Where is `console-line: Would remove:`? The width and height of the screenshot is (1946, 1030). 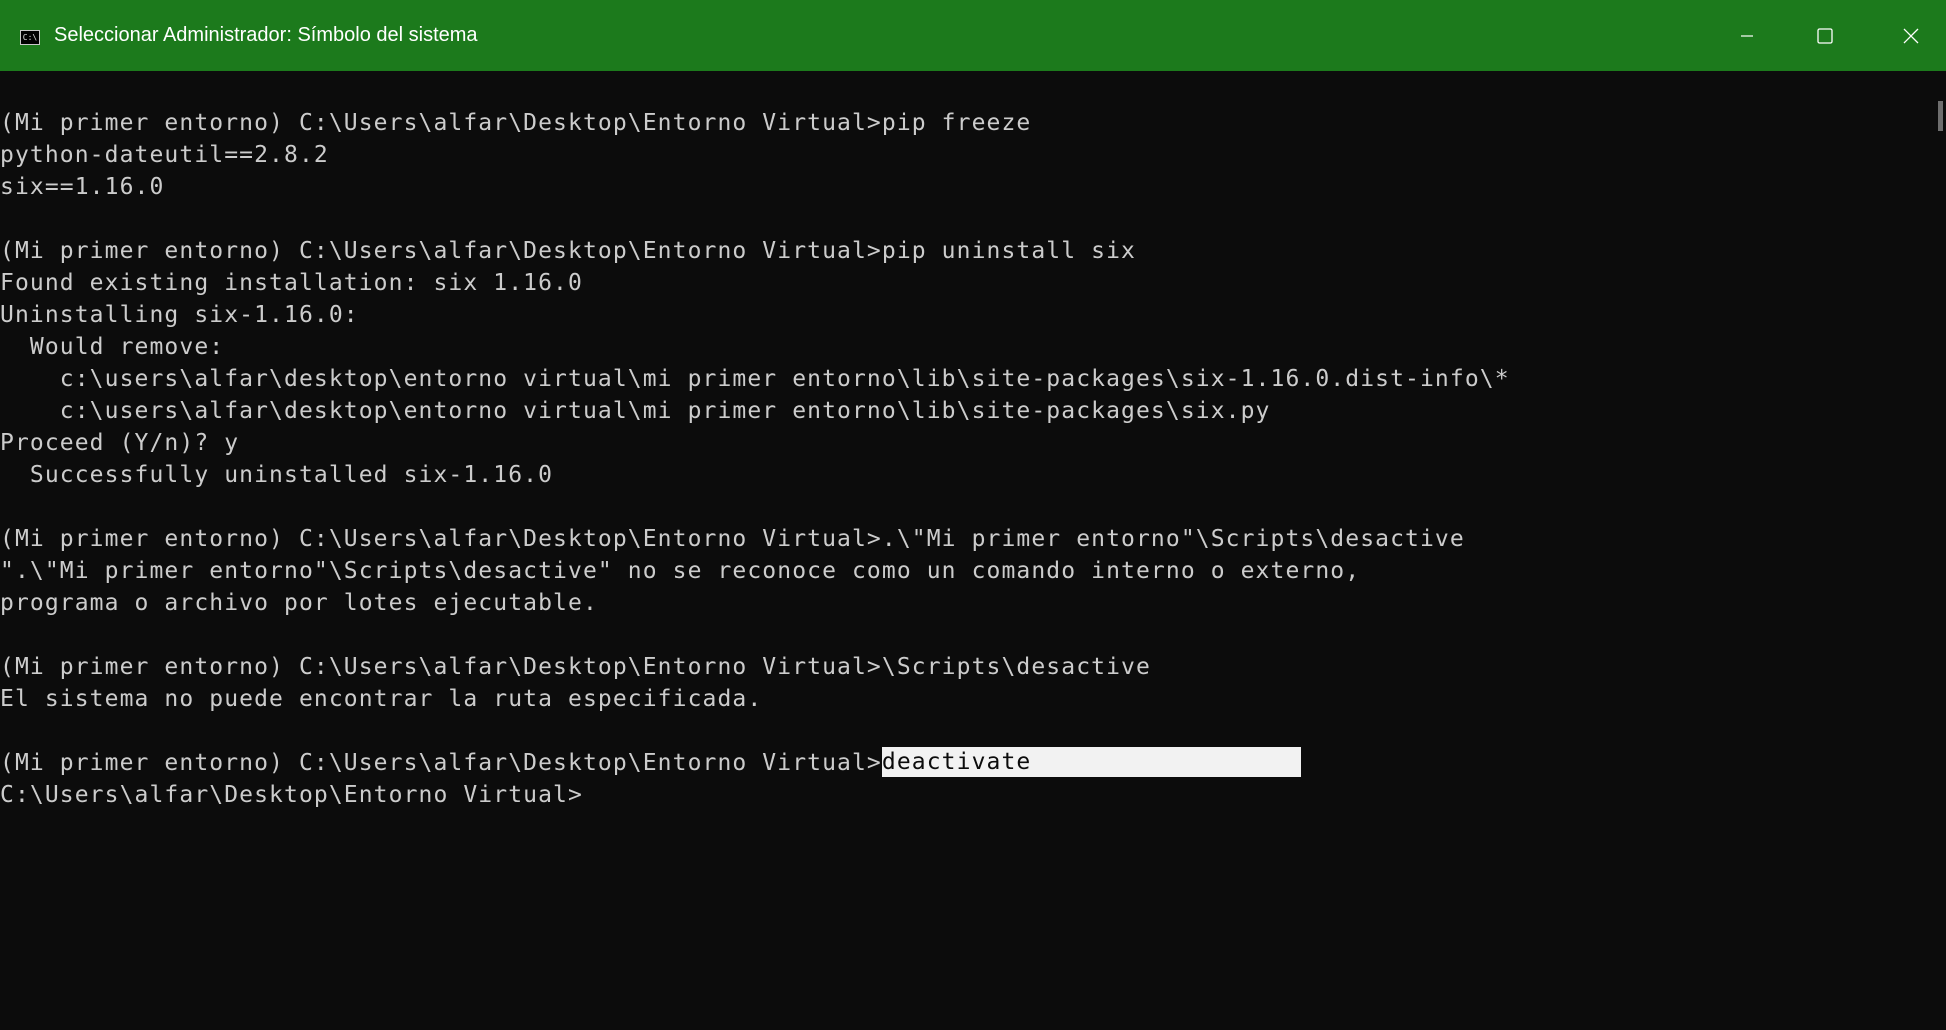
console-line: Would remove: is located at coordinates (112, 347).